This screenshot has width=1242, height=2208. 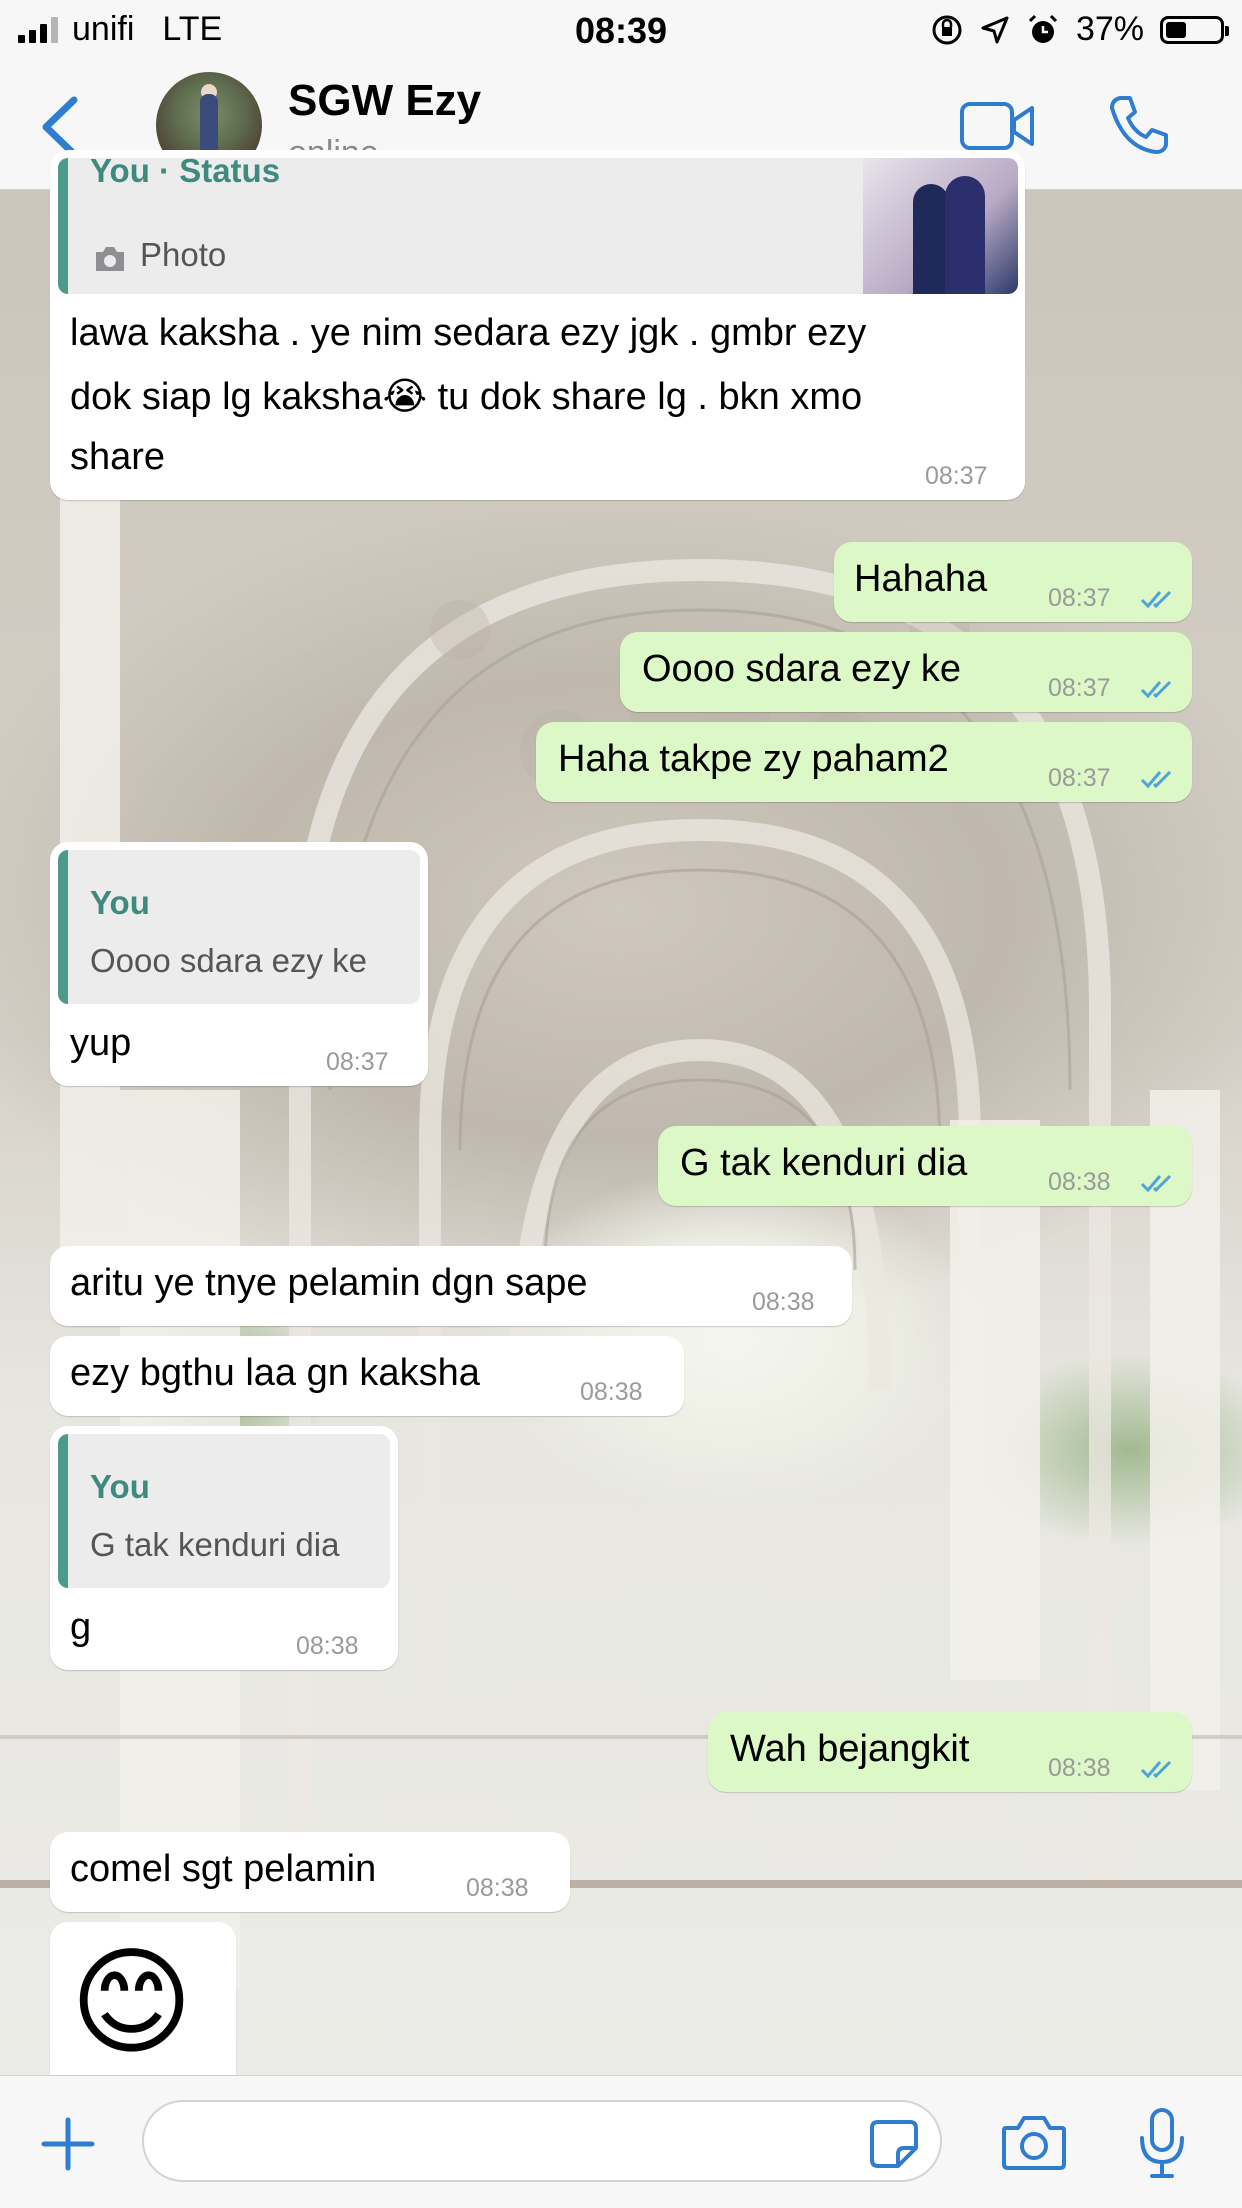 I want to click on alarm-icon, so click(x=1042, y=28).